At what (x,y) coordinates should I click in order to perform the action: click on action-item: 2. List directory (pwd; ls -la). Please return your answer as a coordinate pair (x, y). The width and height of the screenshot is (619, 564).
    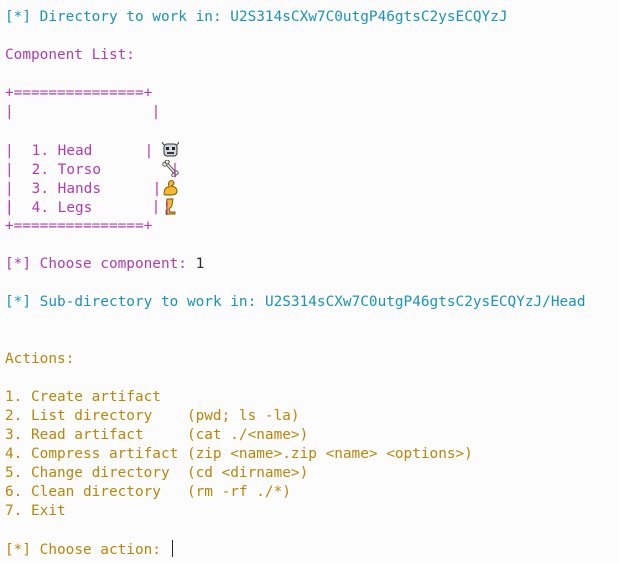
    Looking at the image, I should click on (152, 416).